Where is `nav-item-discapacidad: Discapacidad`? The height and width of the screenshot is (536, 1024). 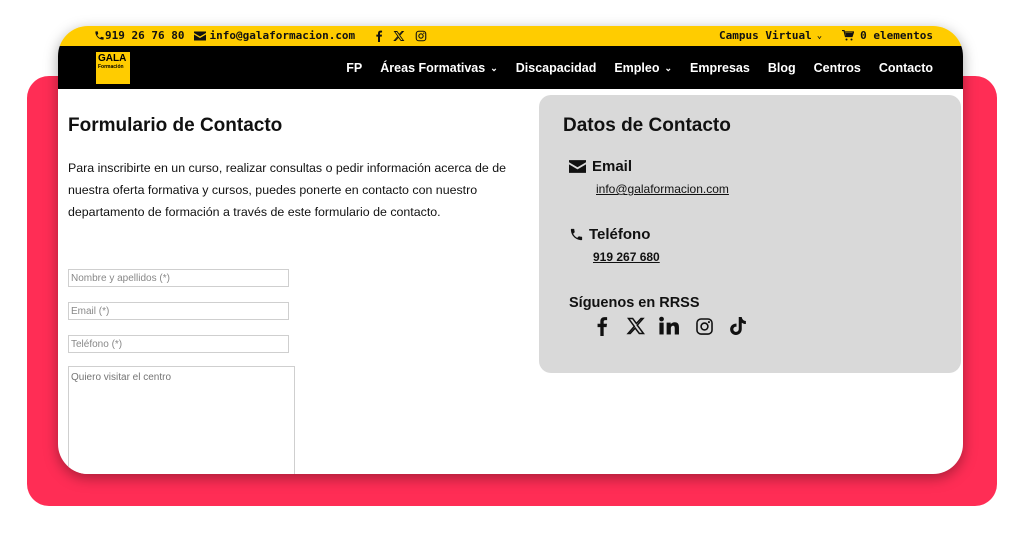 nav-item-discapacidad: Discapacidad is located at coordinates (556, 68).